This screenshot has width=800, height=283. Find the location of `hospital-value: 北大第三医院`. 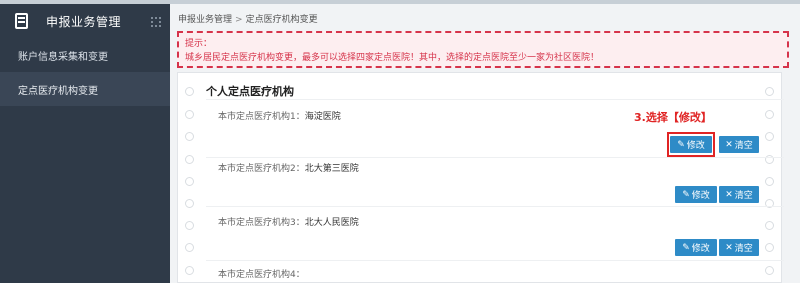

hospital-value: 北大第三医院 is located at coordinates (331, 169).